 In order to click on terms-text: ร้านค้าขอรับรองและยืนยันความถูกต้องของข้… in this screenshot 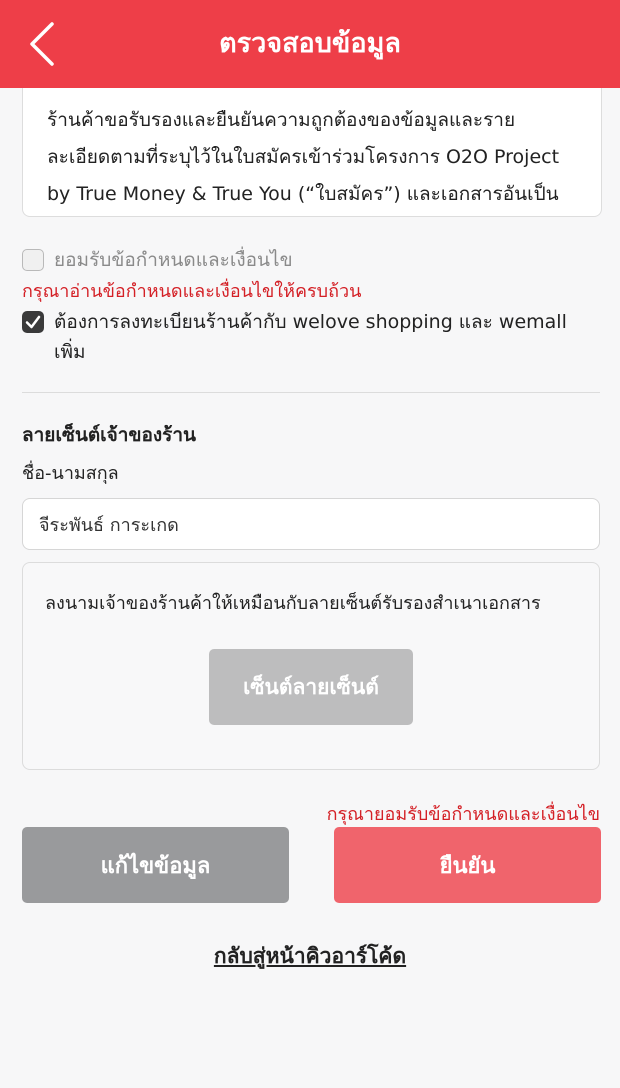, I will do `click(303, 157)`.